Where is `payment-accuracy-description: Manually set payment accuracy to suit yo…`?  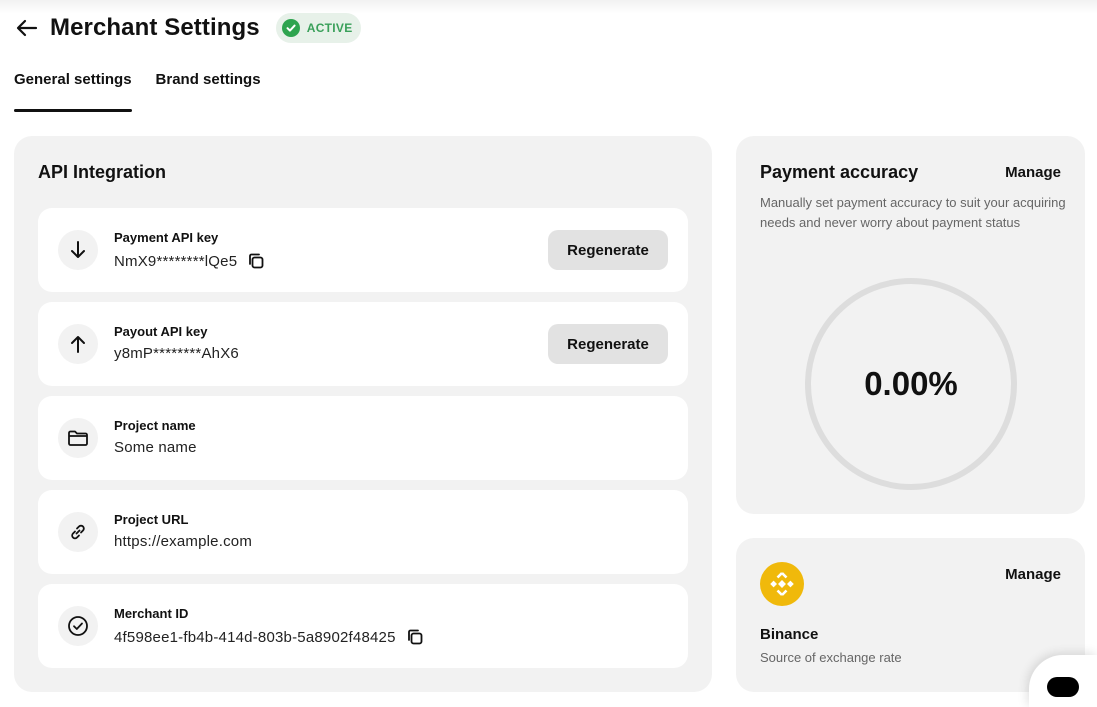 payment-accuracy-description: Manually set payment accuracy to suit yo… is located at coordinates (913, 212).